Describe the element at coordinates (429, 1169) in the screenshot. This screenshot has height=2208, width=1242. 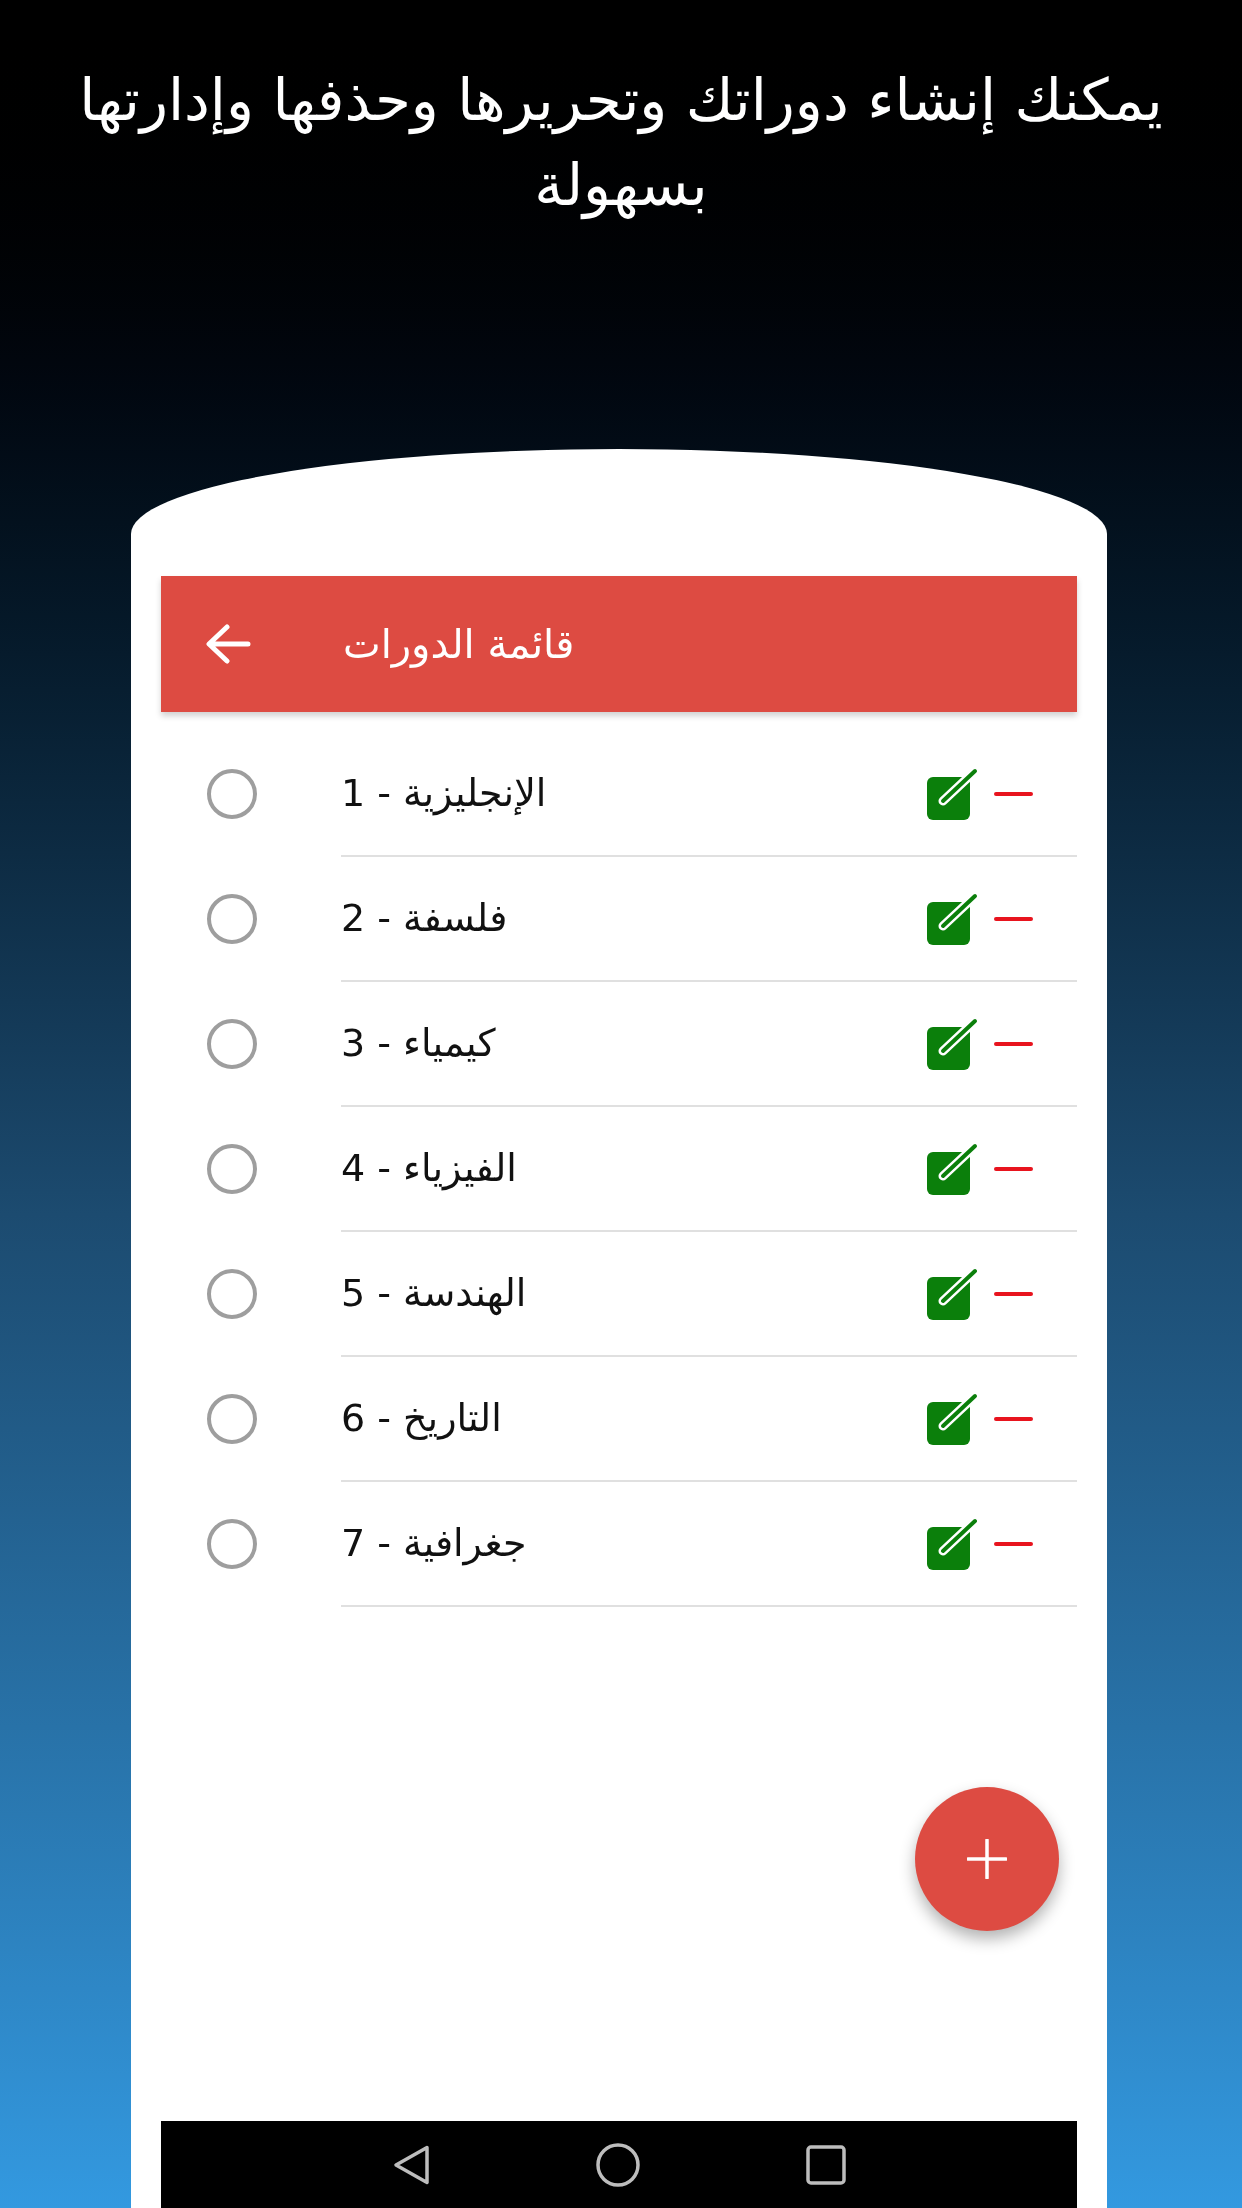
I see `course-name: الفيزياء - 4` at that location.